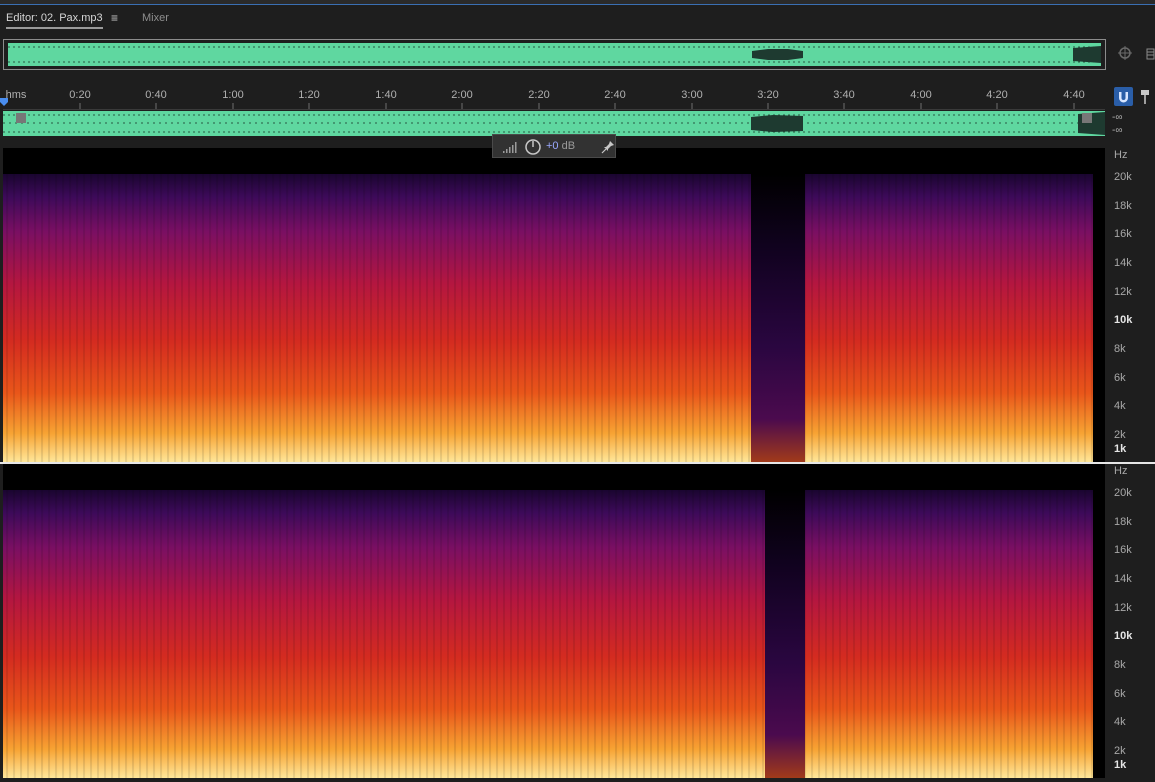 This screenshot has width=1155, height=782. I want to click on panel-menu-icon, so click(1150, 54).